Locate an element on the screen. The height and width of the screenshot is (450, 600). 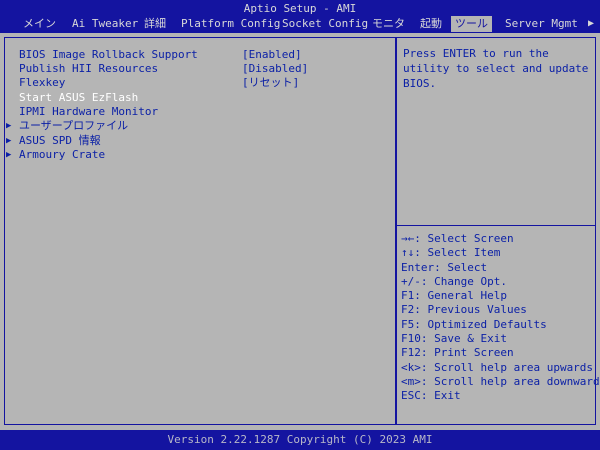
scroll-right-icon: ▶ is located at coordinates (591, 24).